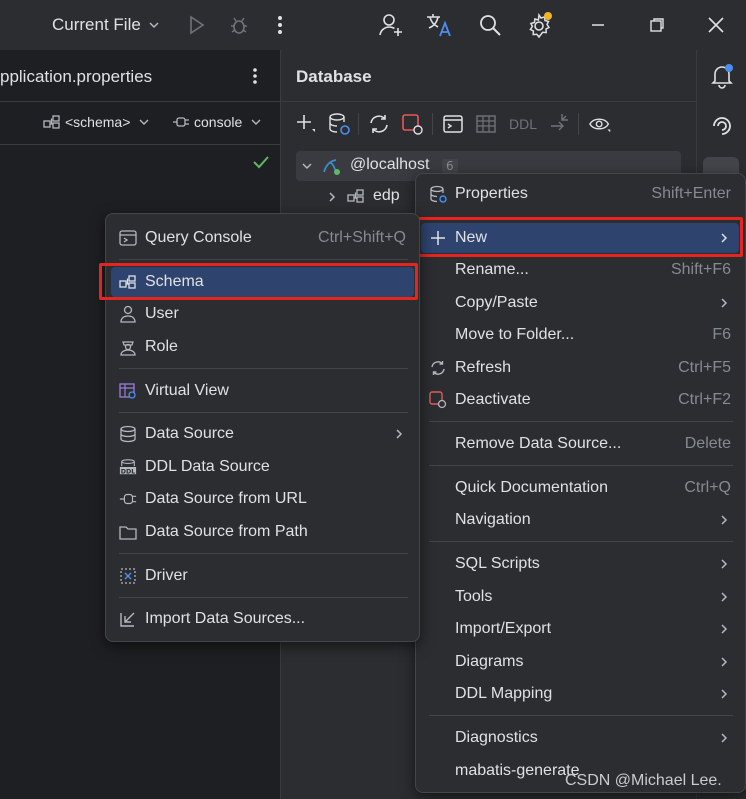  I want to click on menu-item-label: Copy/Paste, so click(496, 302).